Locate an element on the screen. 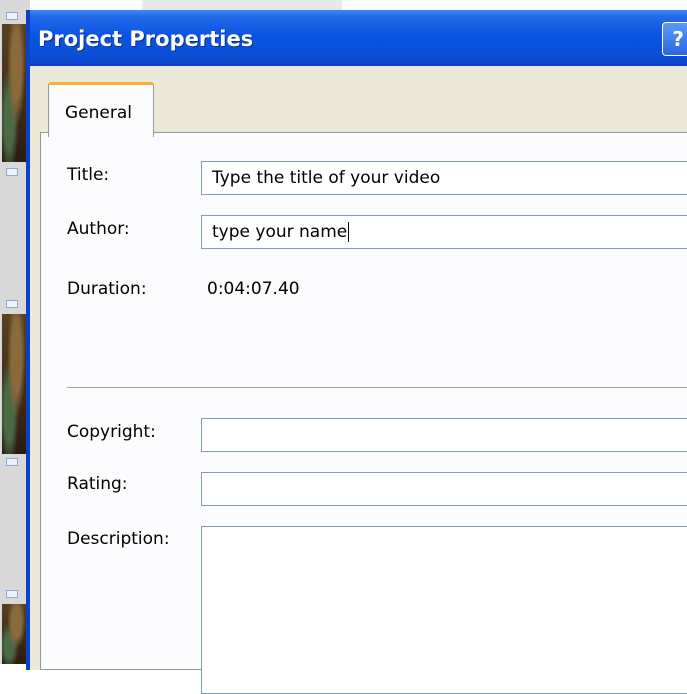  rating-label: Rating: is located at coordinates (97, 484).